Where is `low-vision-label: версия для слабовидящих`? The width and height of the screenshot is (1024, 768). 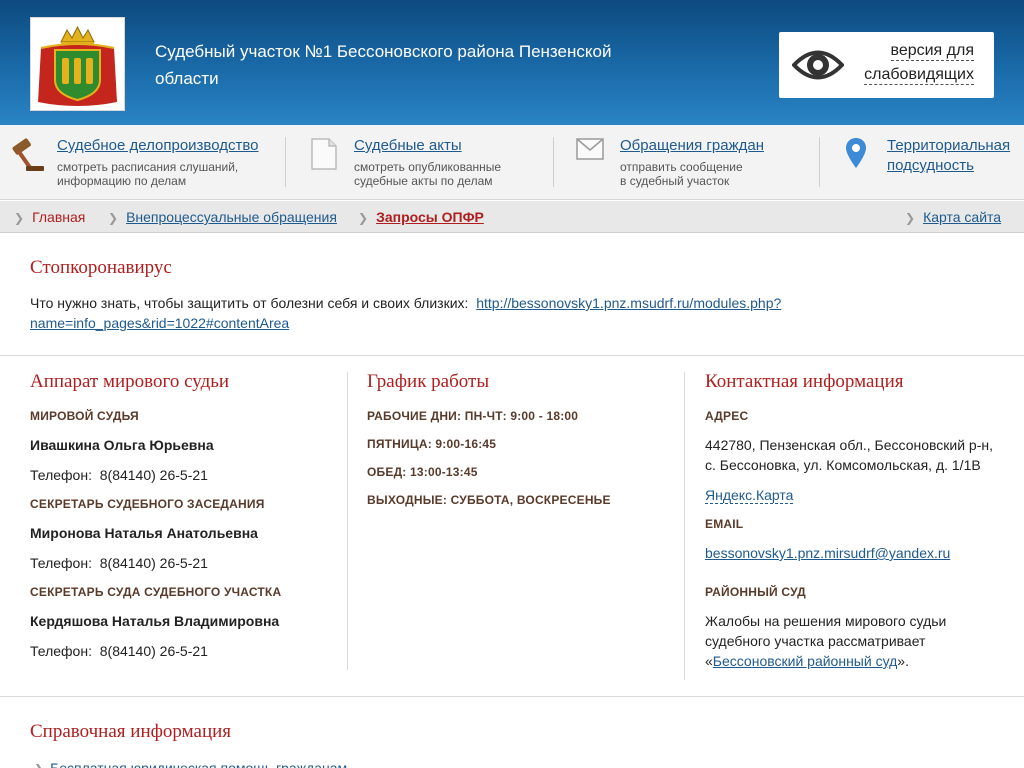
low-vision-label: версия для слабовидящих is located at coordinates (919, 63).